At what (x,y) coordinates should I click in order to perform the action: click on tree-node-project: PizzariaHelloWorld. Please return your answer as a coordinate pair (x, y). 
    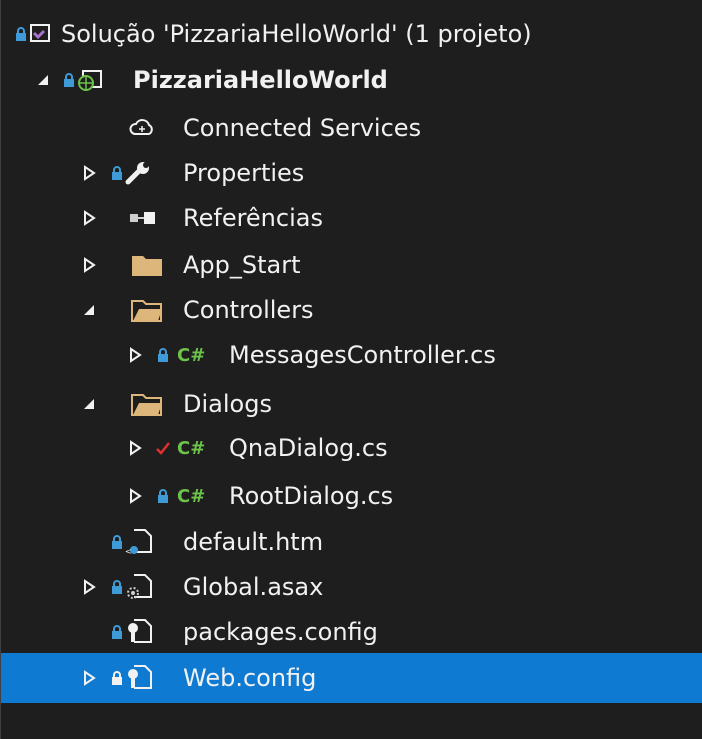
    Looking at the image, I should click on (351, 80).